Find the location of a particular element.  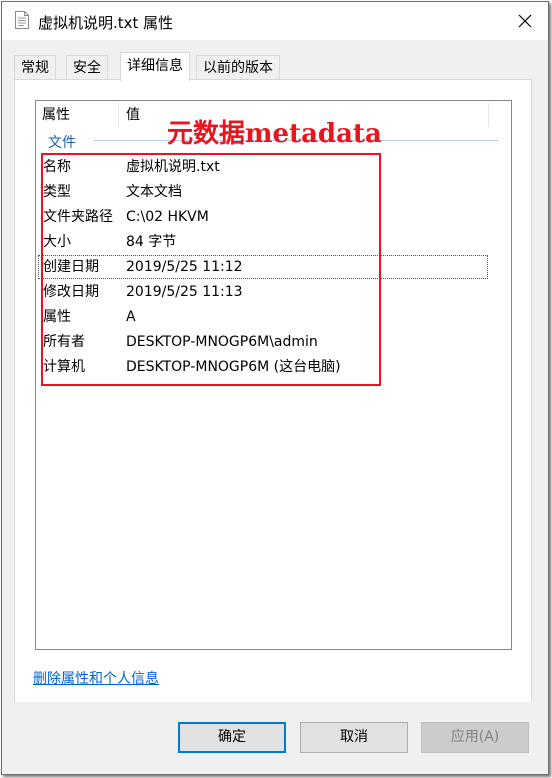

tab-general: 常规 is located at coordinates (35, 67).